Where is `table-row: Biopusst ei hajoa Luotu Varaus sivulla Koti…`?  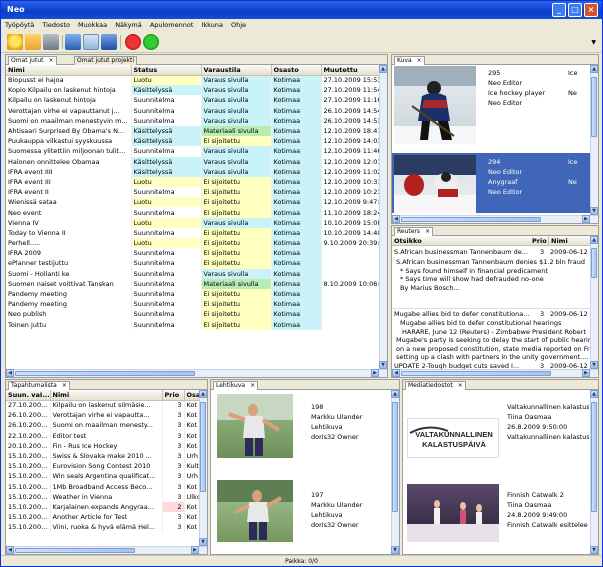 table-row: Biopusst ei hajoa Luotu Varaus sivulla Koti… is located at coordinates (194, 80).